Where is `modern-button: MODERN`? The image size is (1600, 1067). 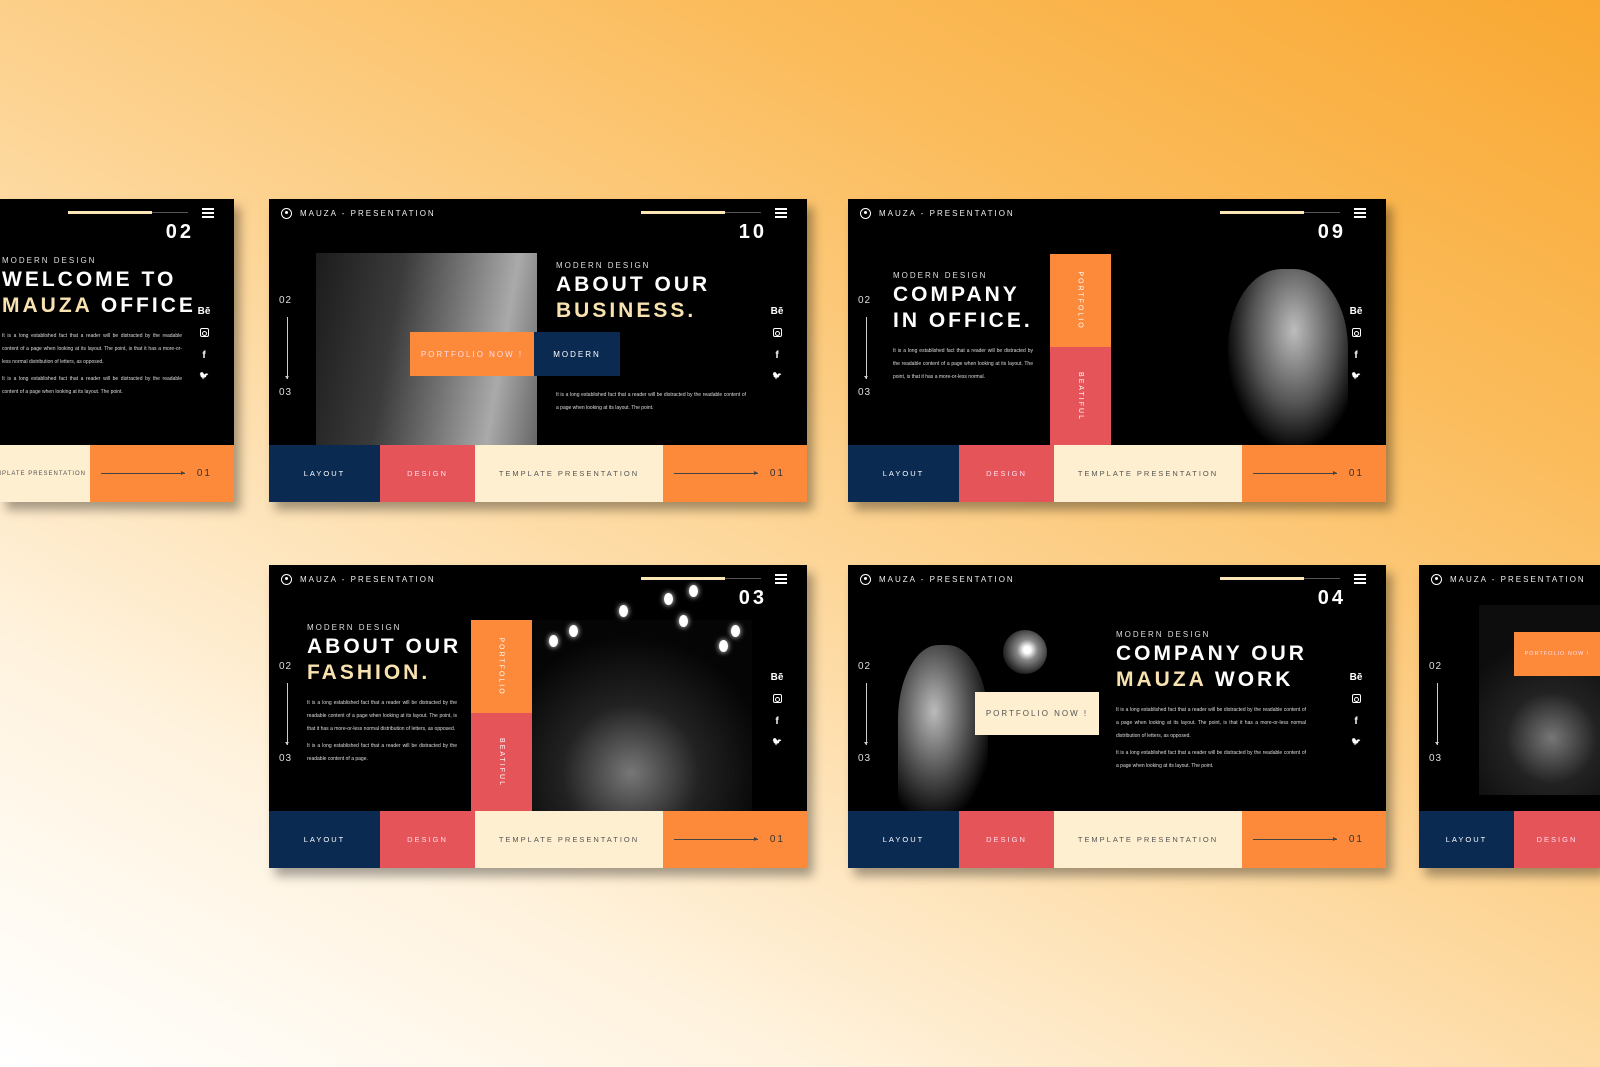
modern-button: MODERN is located at coordinates (577, 354).